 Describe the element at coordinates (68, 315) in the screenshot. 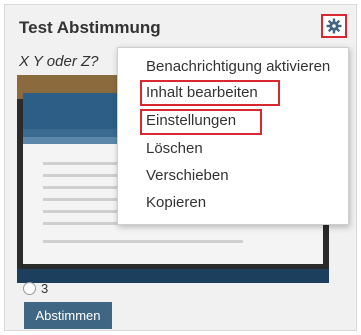

I see `vote-button: Abstimmen` at that location.